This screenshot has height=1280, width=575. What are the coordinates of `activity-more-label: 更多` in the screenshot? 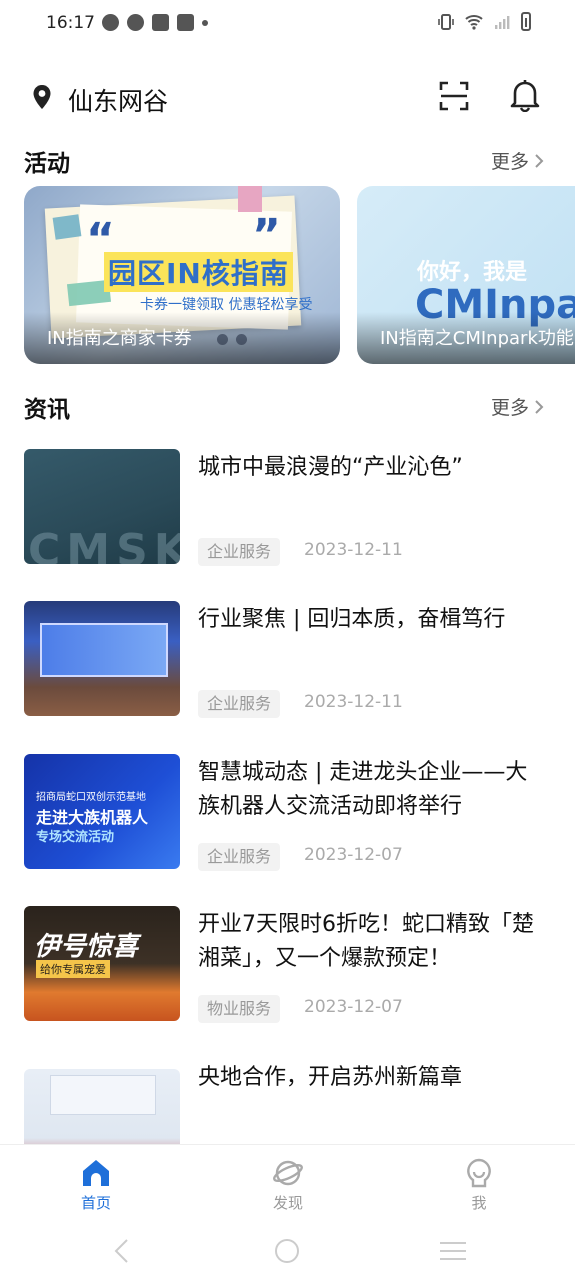 It's located at (509, 162).